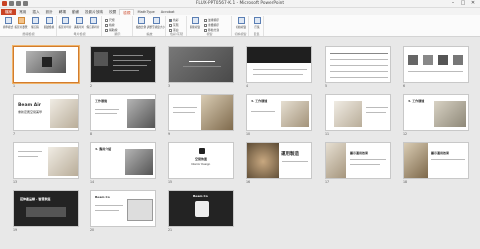  What do you see at coordinates (123, 160) in the screenshot?
I see `slide-thumbnail: 3. 應用介紹` at bounding box center [123, 160].